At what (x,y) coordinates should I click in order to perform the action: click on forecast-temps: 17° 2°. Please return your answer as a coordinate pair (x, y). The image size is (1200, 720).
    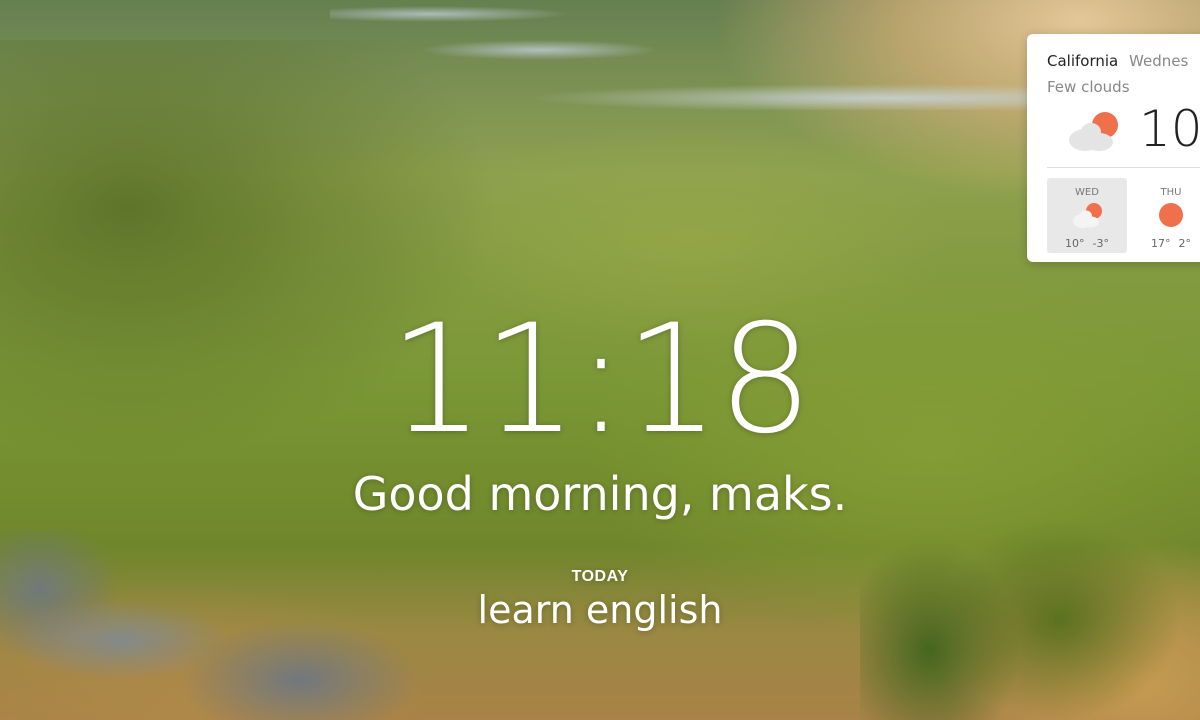
    Looking at the image, I should click on (1165, 243).